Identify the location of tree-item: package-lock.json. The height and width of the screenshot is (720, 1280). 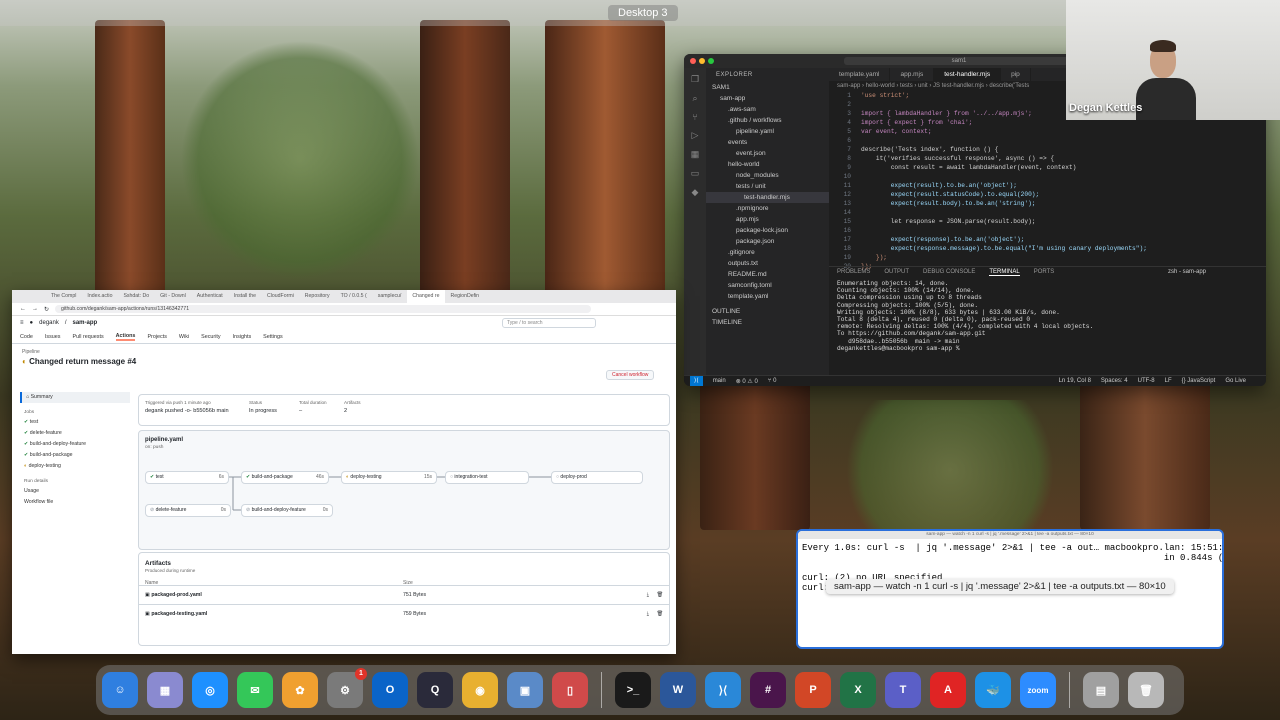
(767, 230).